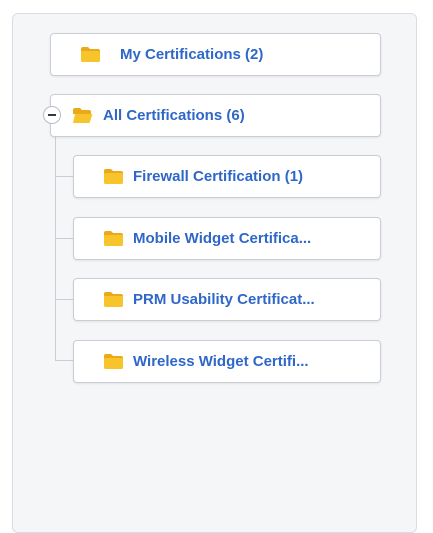 This screenshot has height=533, width=433. I want to click on tree-node-firewall-certification: Firewall Certification (1), so click(227, 176).